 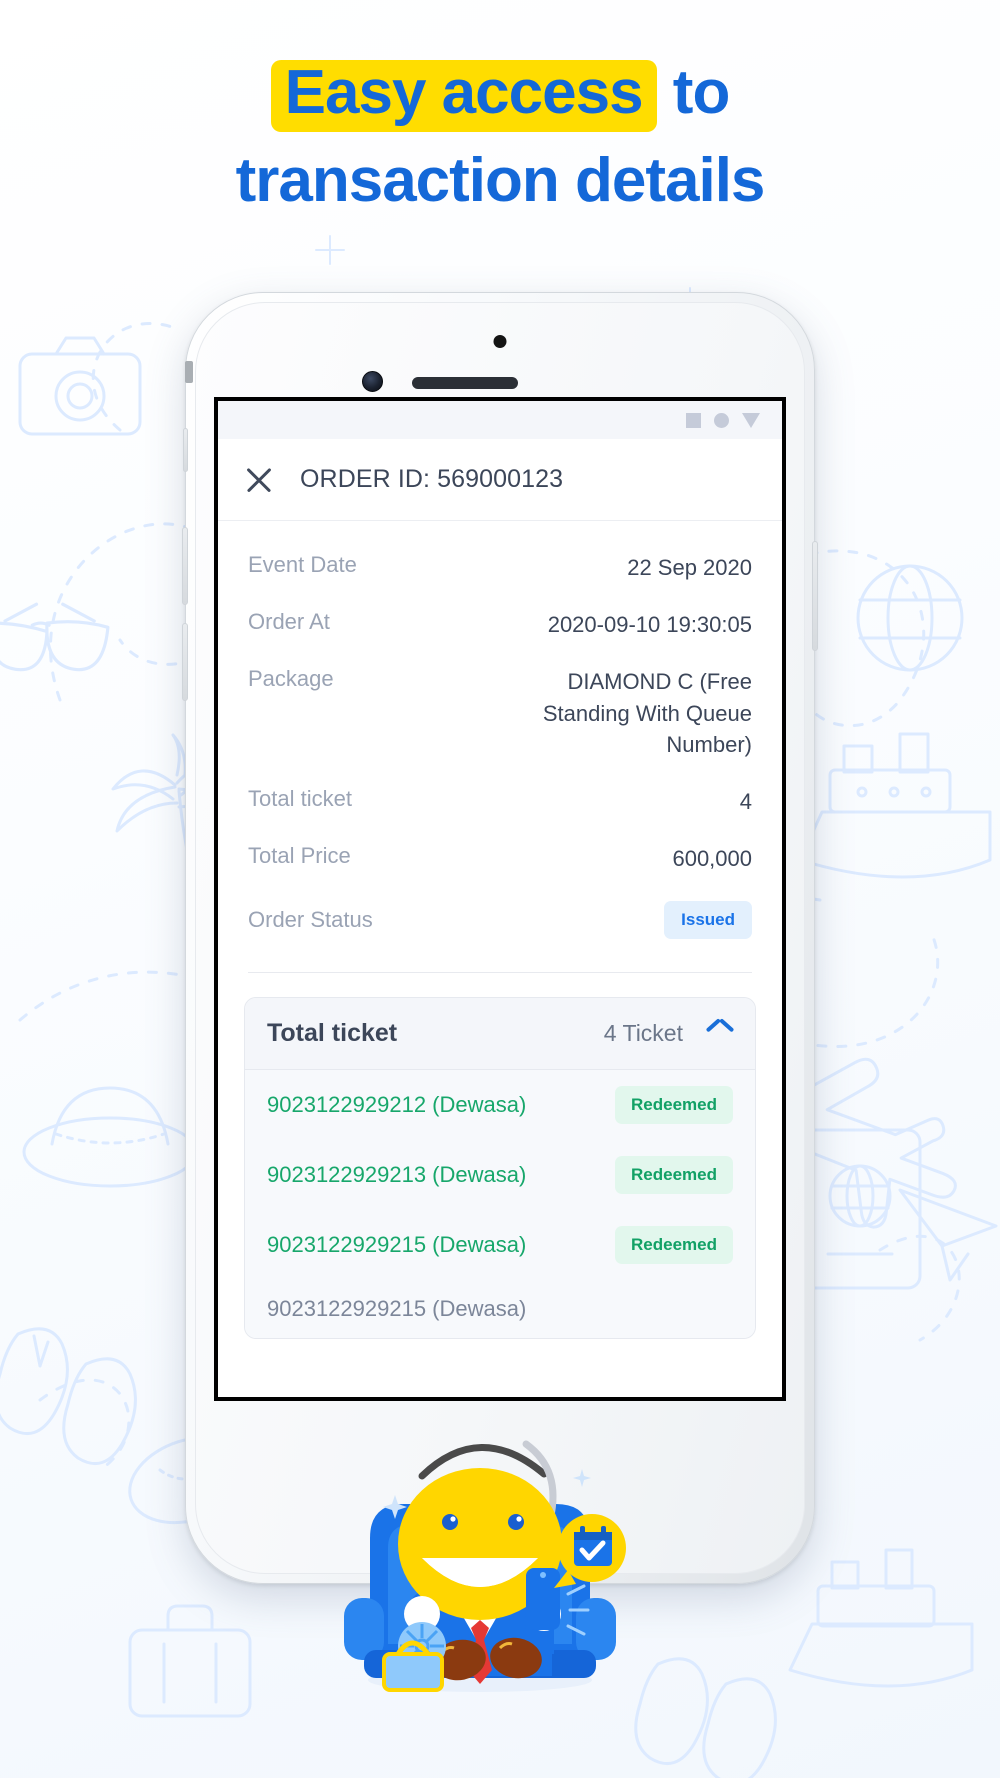 I want to click on close-icon, so click(x=259, y=480).